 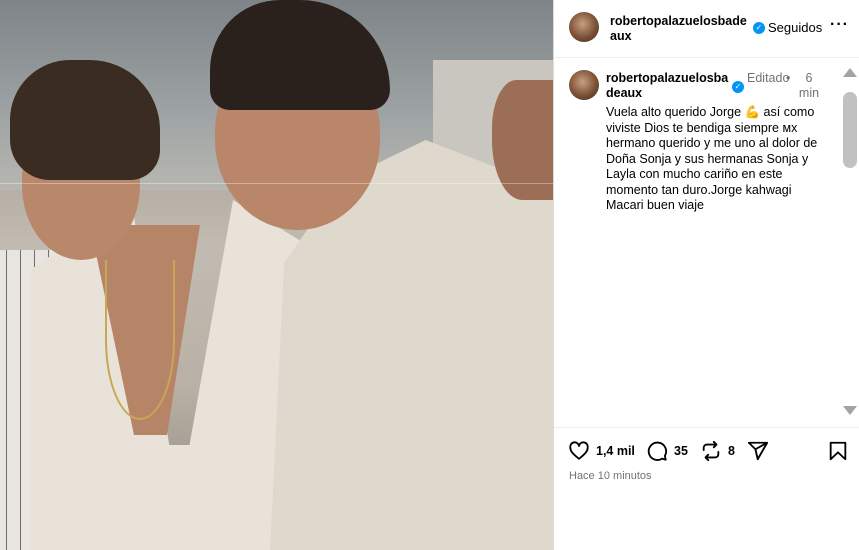 What do you see at coordinates (850, 72) in the screenshot?
I see `scroll-up-arrow-icon` at bounding box center [850, 72].